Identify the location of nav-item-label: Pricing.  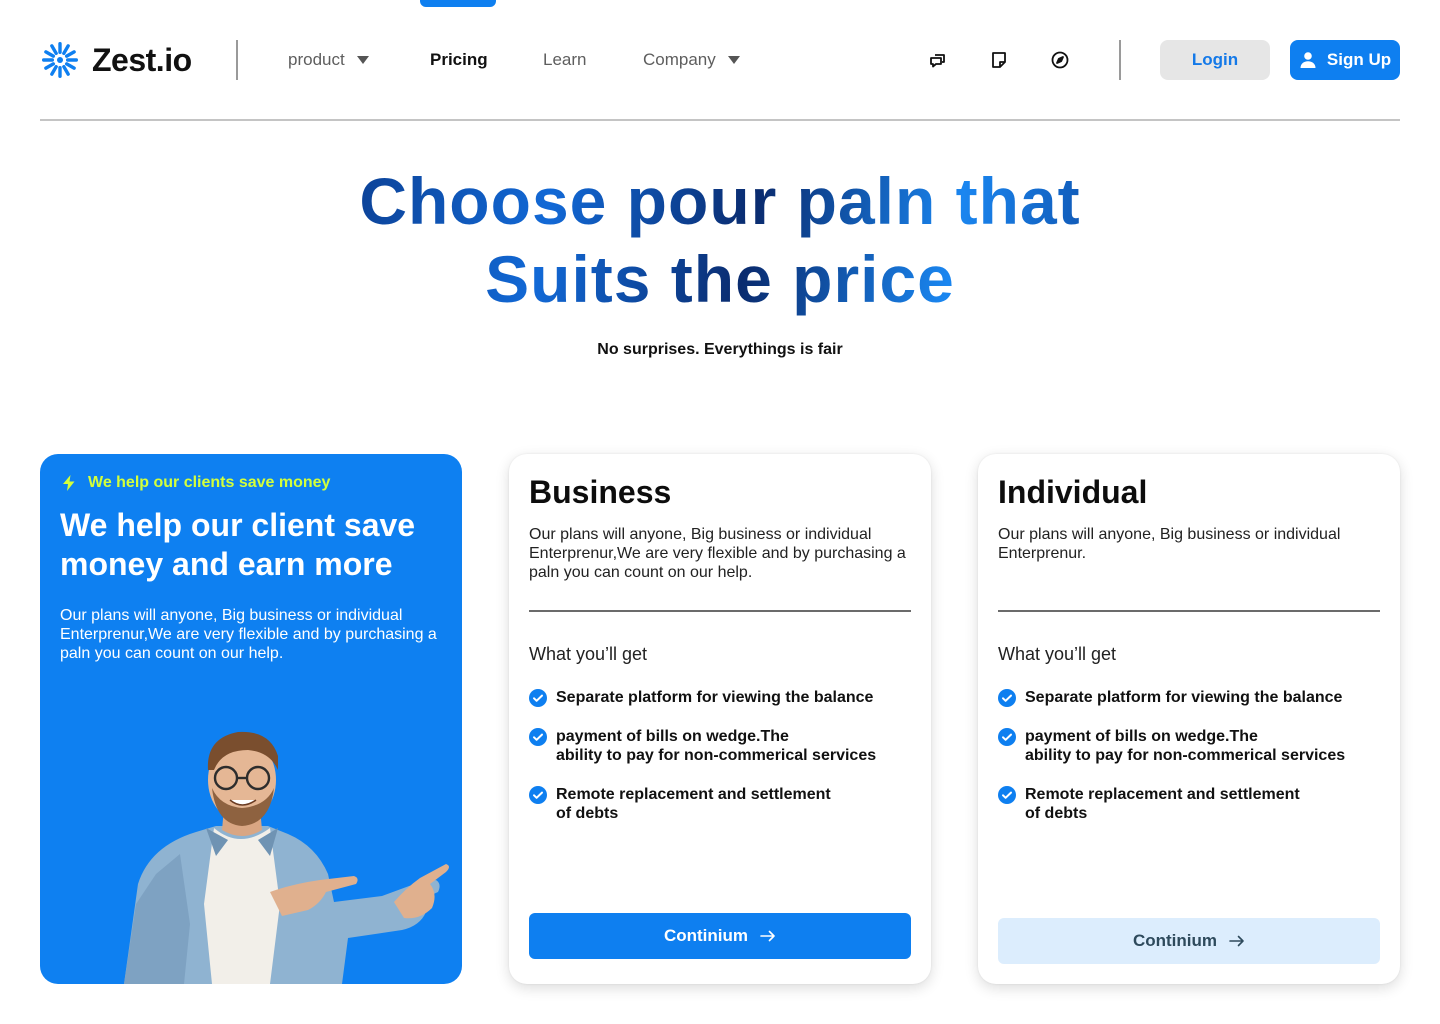
(459, 59).